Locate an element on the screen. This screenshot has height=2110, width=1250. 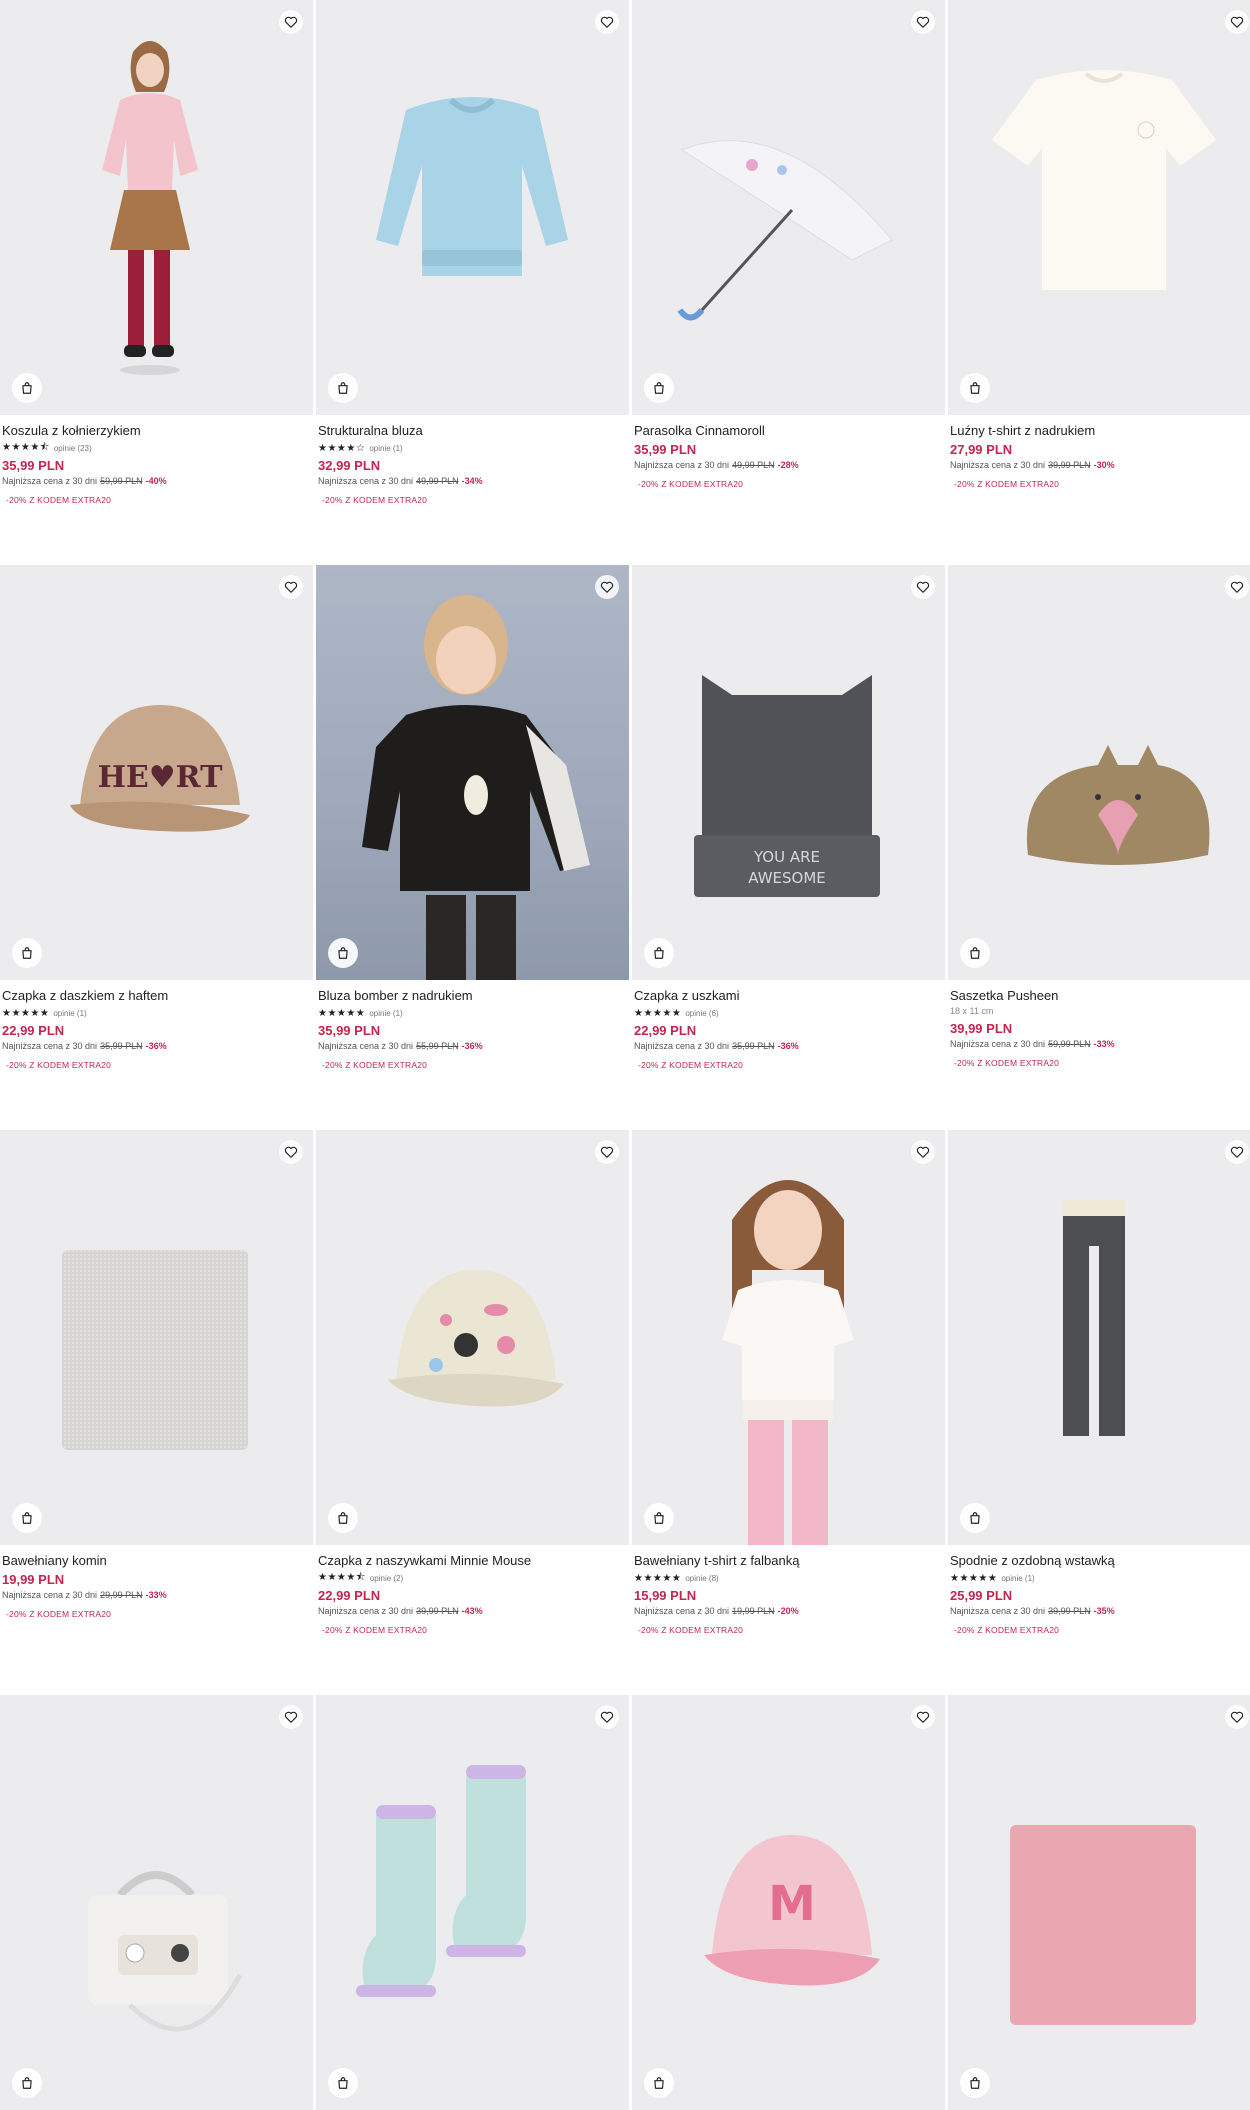
product-price: 39,99 PLN is located at coordinates (981, 1028).